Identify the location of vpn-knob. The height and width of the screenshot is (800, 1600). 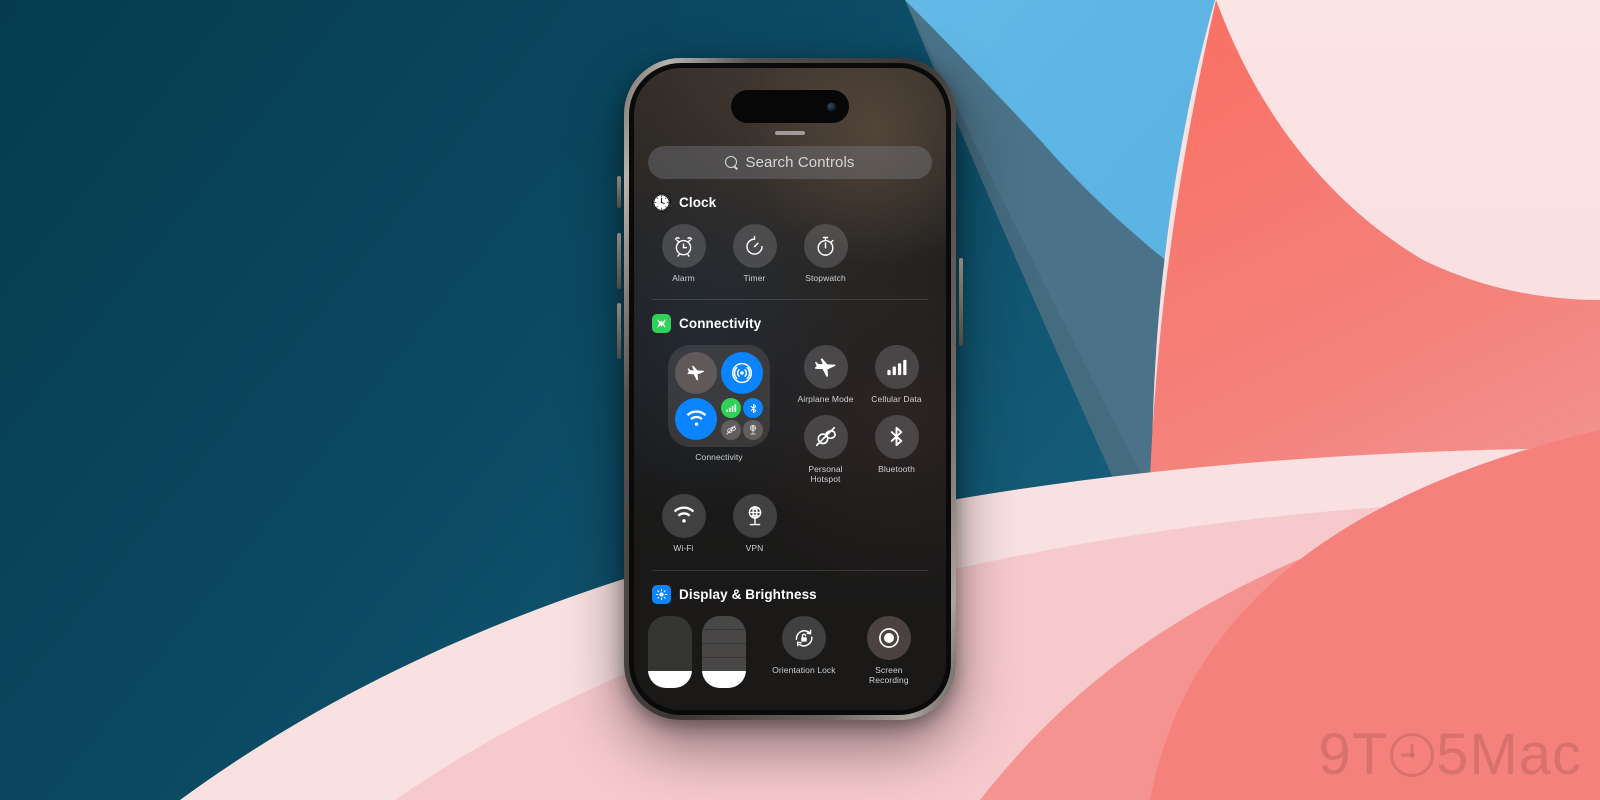
(754, 516).